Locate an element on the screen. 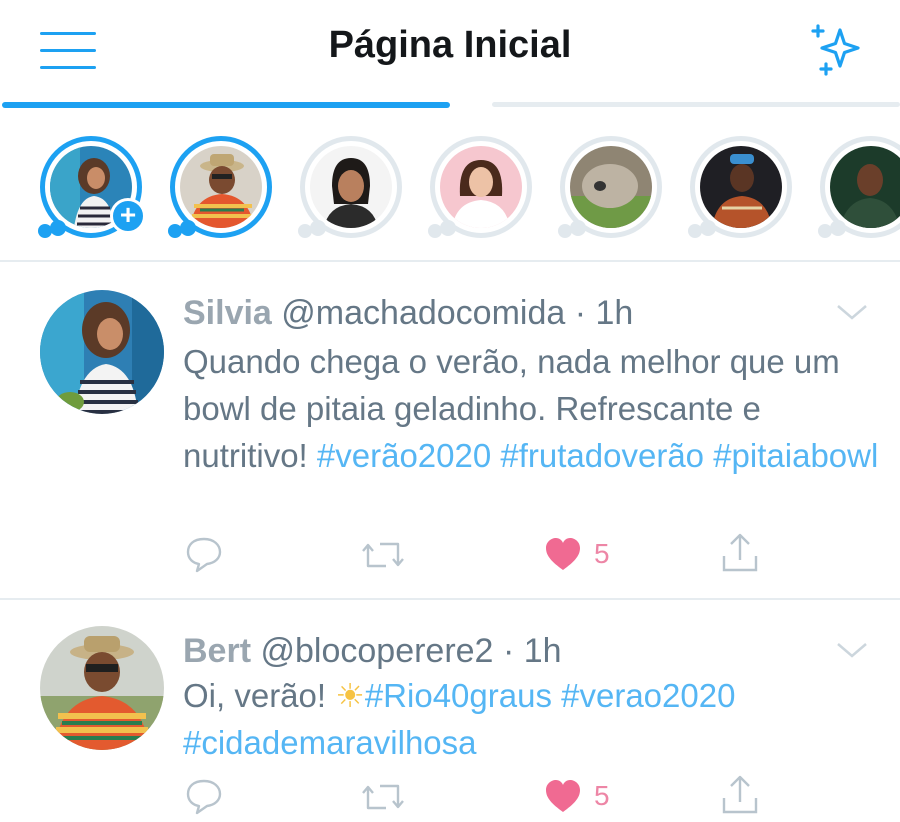 Image resolution: width=900 pixels, height=822 pixels. stories-row: + is located at coordinates (450, 187).